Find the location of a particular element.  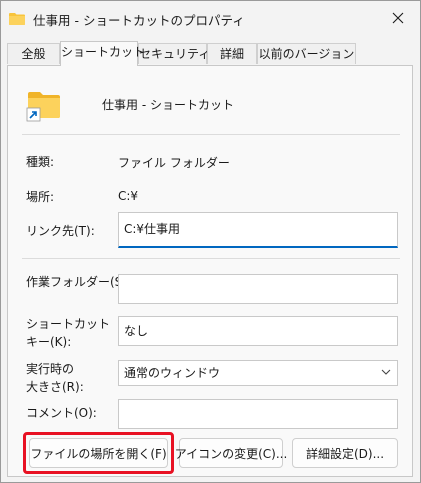

start-in-label: 作業フォルダー(S): is located at coordinates (79, 282).